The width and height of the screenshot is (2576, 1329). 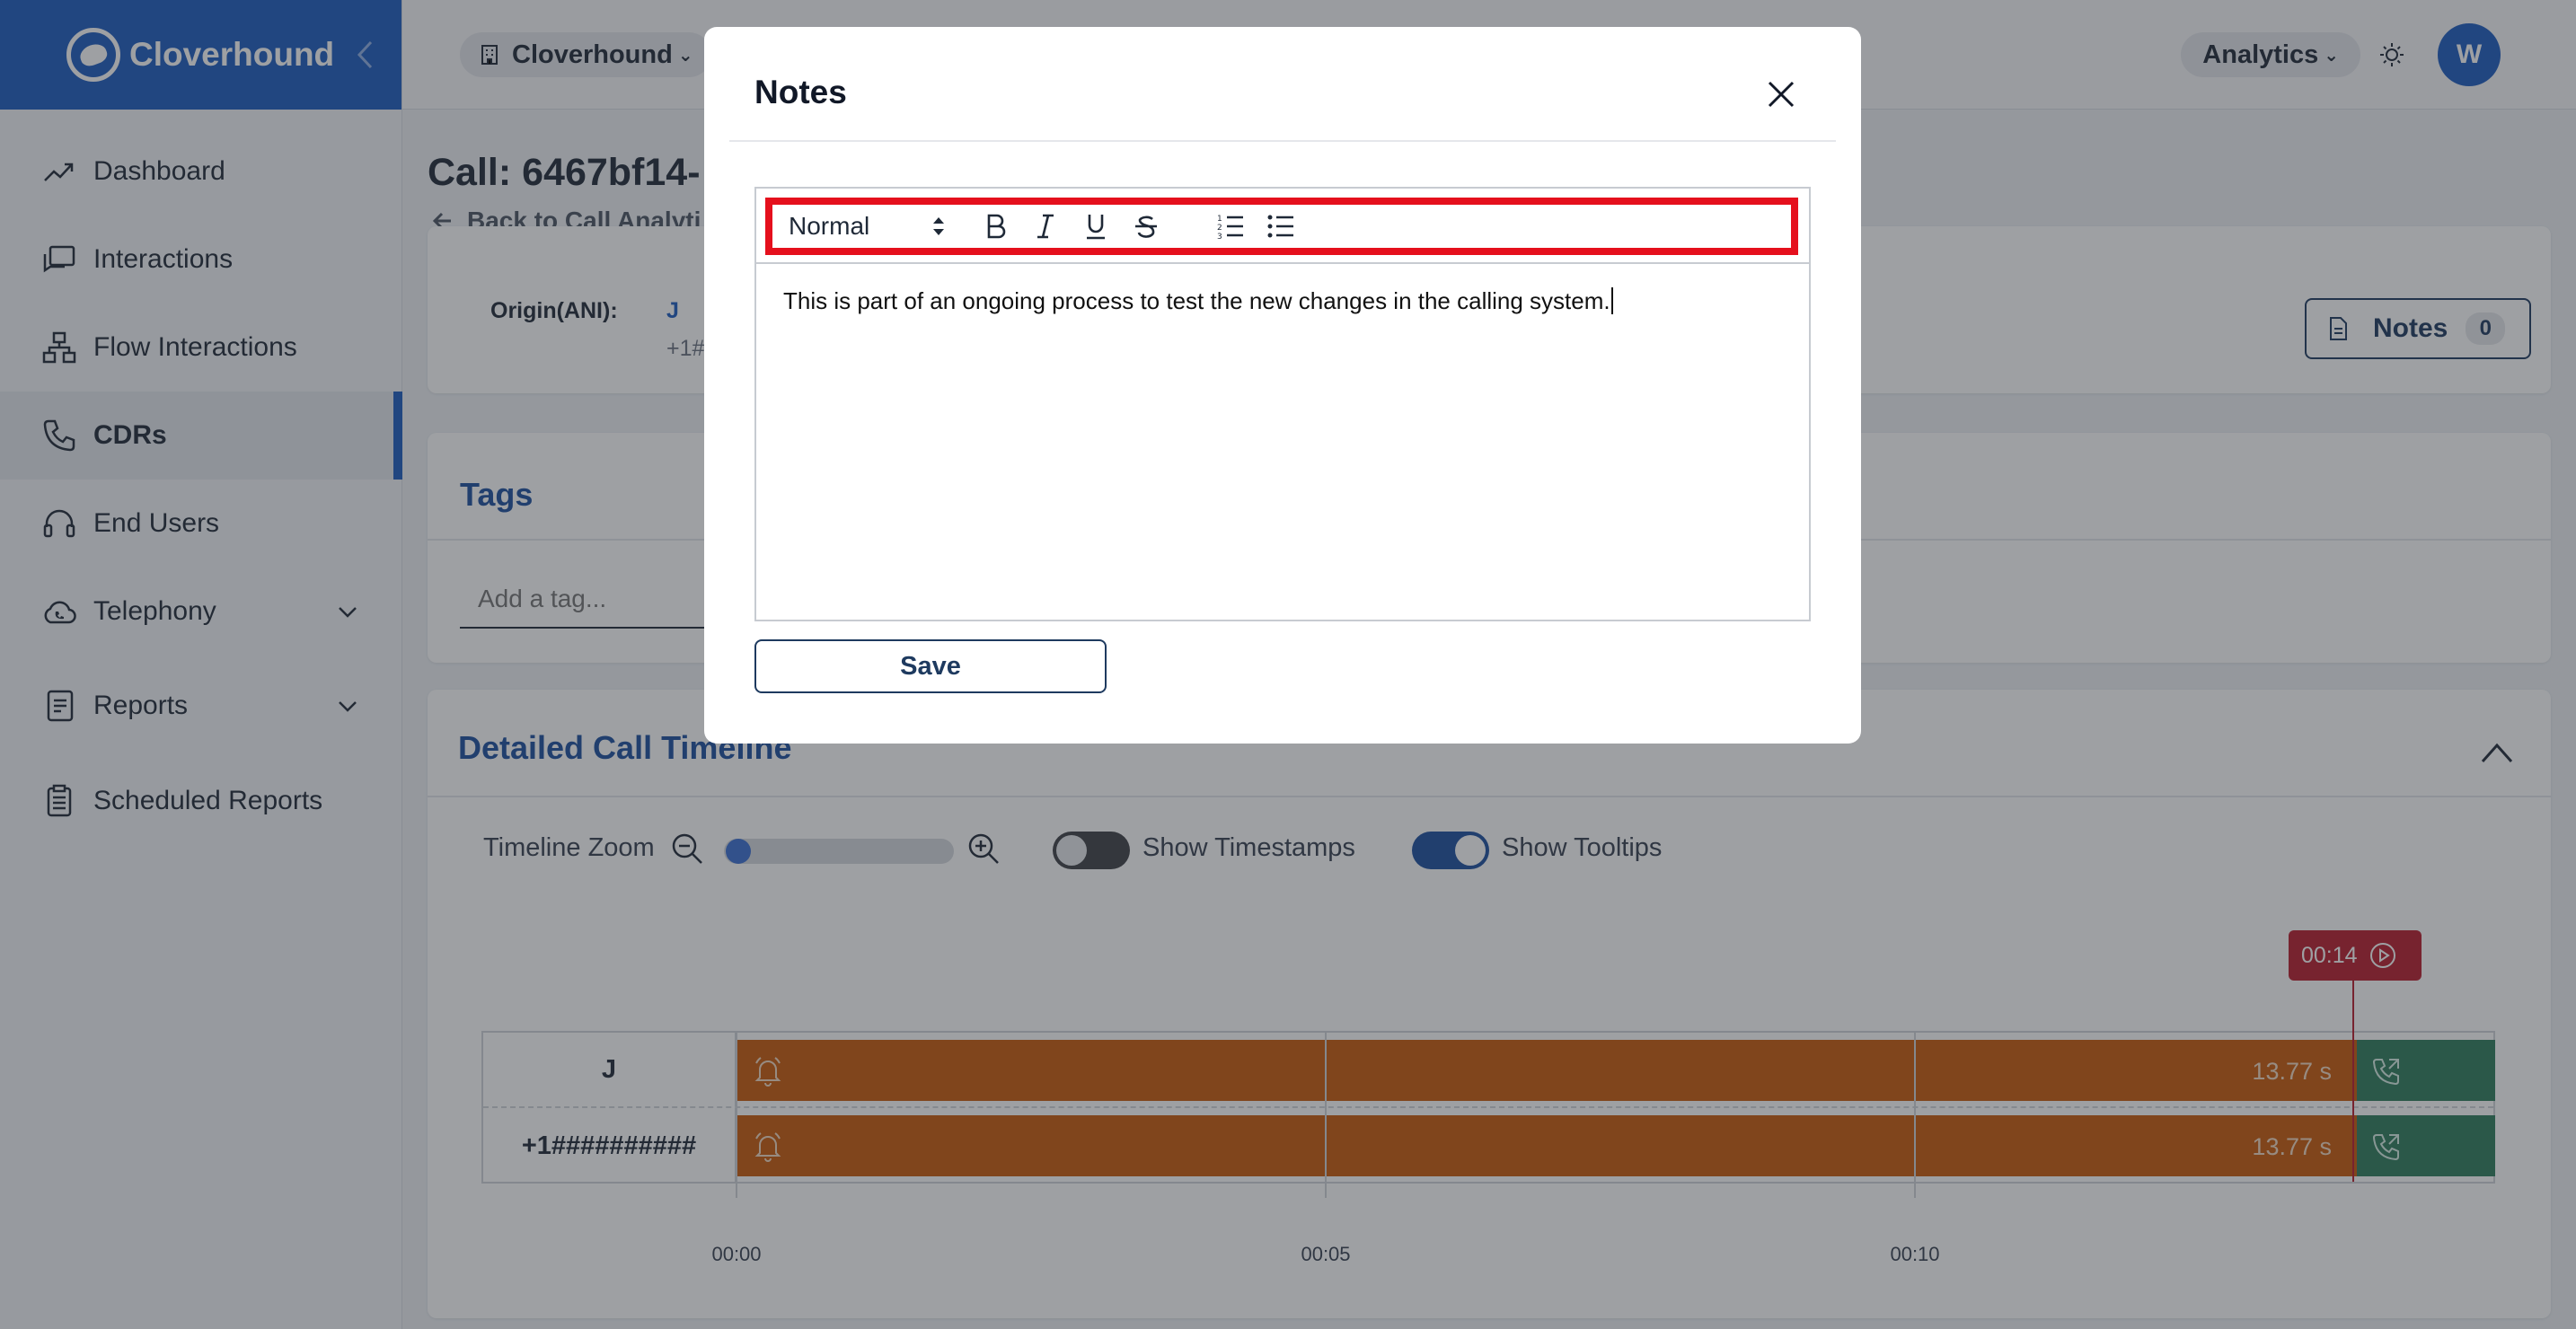 What do you see at coordinates (829, 226) in the screenshot?
I see `format-select-value: Normal` at bounding box center [829, 226].